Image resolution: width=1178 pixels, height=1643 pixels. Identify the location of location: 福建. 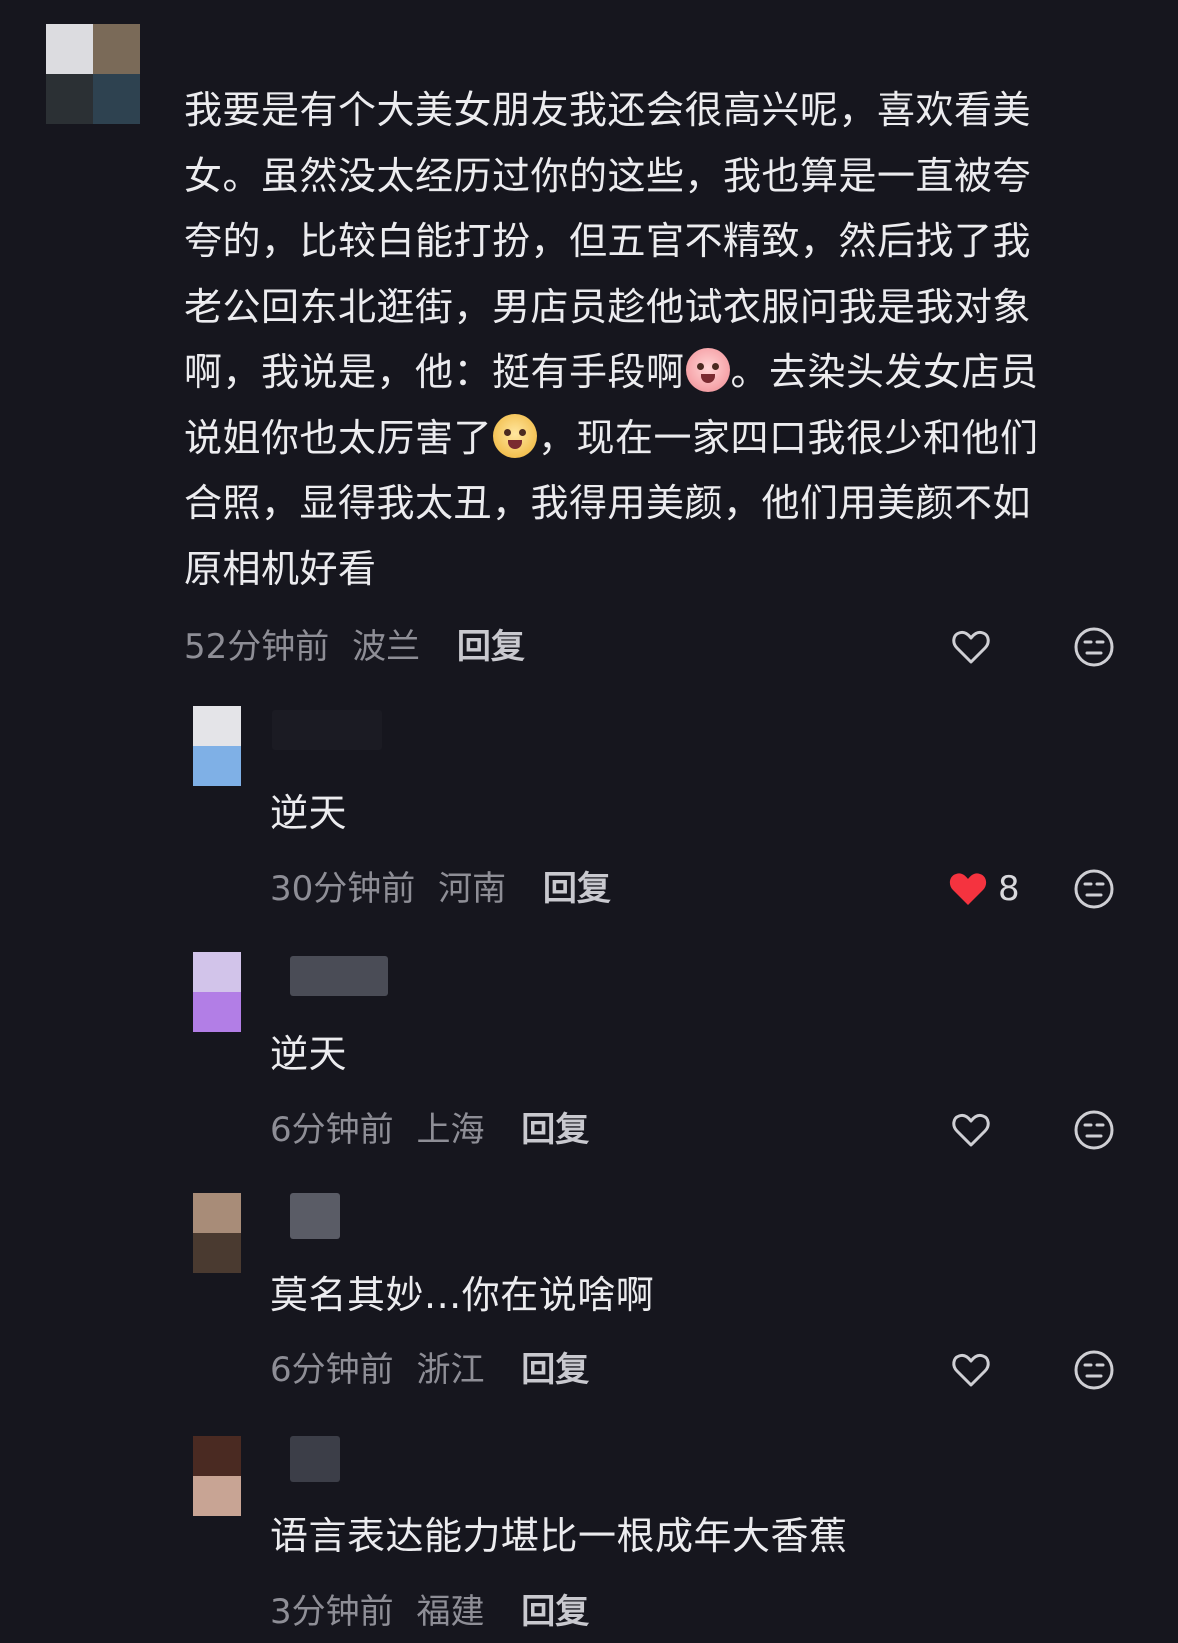
(450, 1612).